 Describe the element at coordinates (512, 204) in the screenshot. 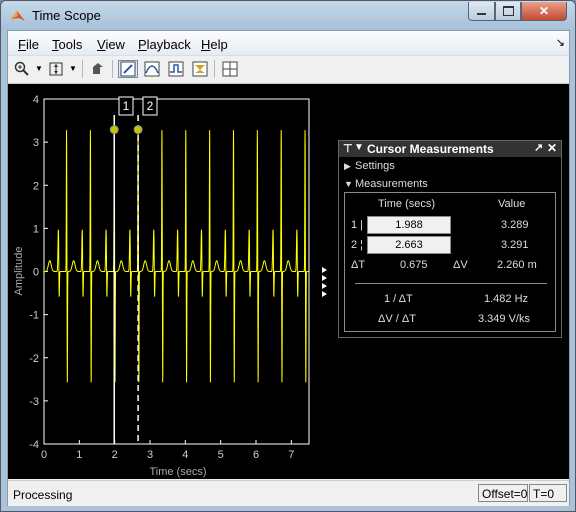

I see `col-value-header: Value` at that location.